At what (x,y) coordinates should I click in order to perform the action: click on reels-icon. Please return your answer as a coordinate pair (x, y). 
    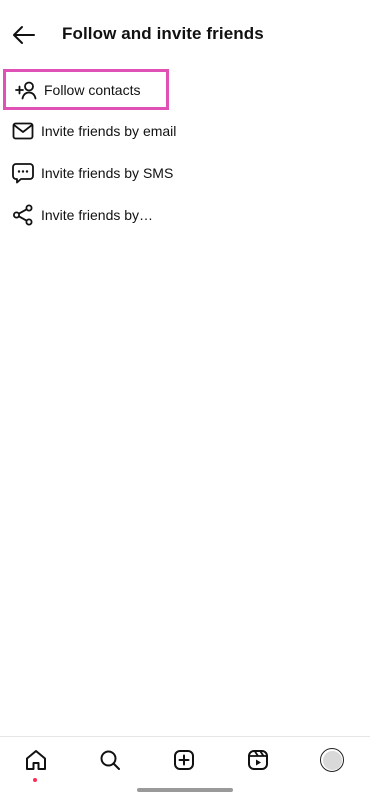
    Looking at the image, I should click on (258, 760).